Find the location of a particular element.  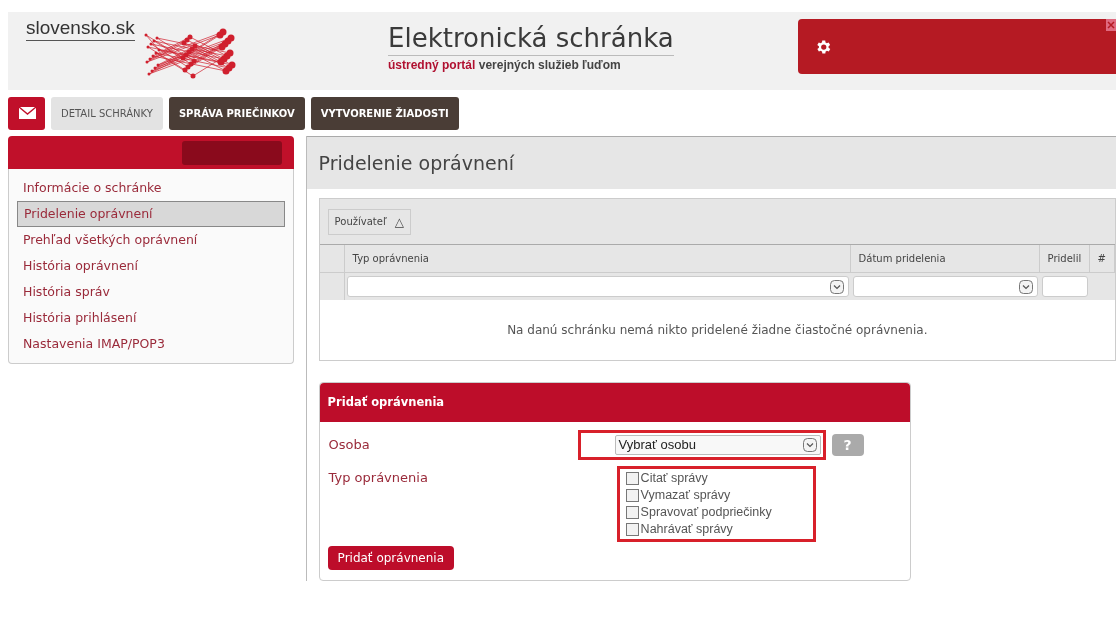

column-header: Dátum pridelenia is located at coordinates (945, 258).